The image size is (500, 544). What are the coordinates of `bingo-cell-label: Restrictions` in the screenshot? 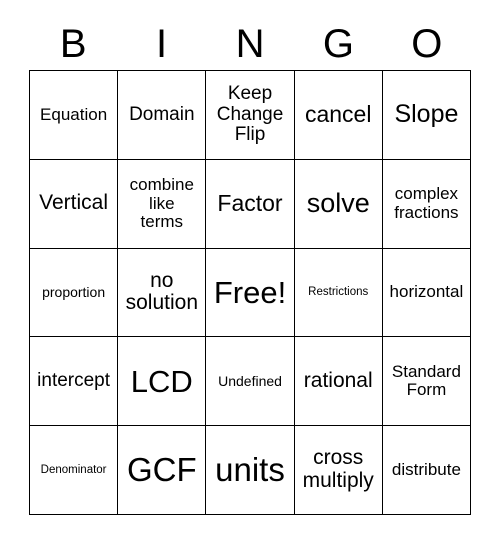 It's located at (338, 292).